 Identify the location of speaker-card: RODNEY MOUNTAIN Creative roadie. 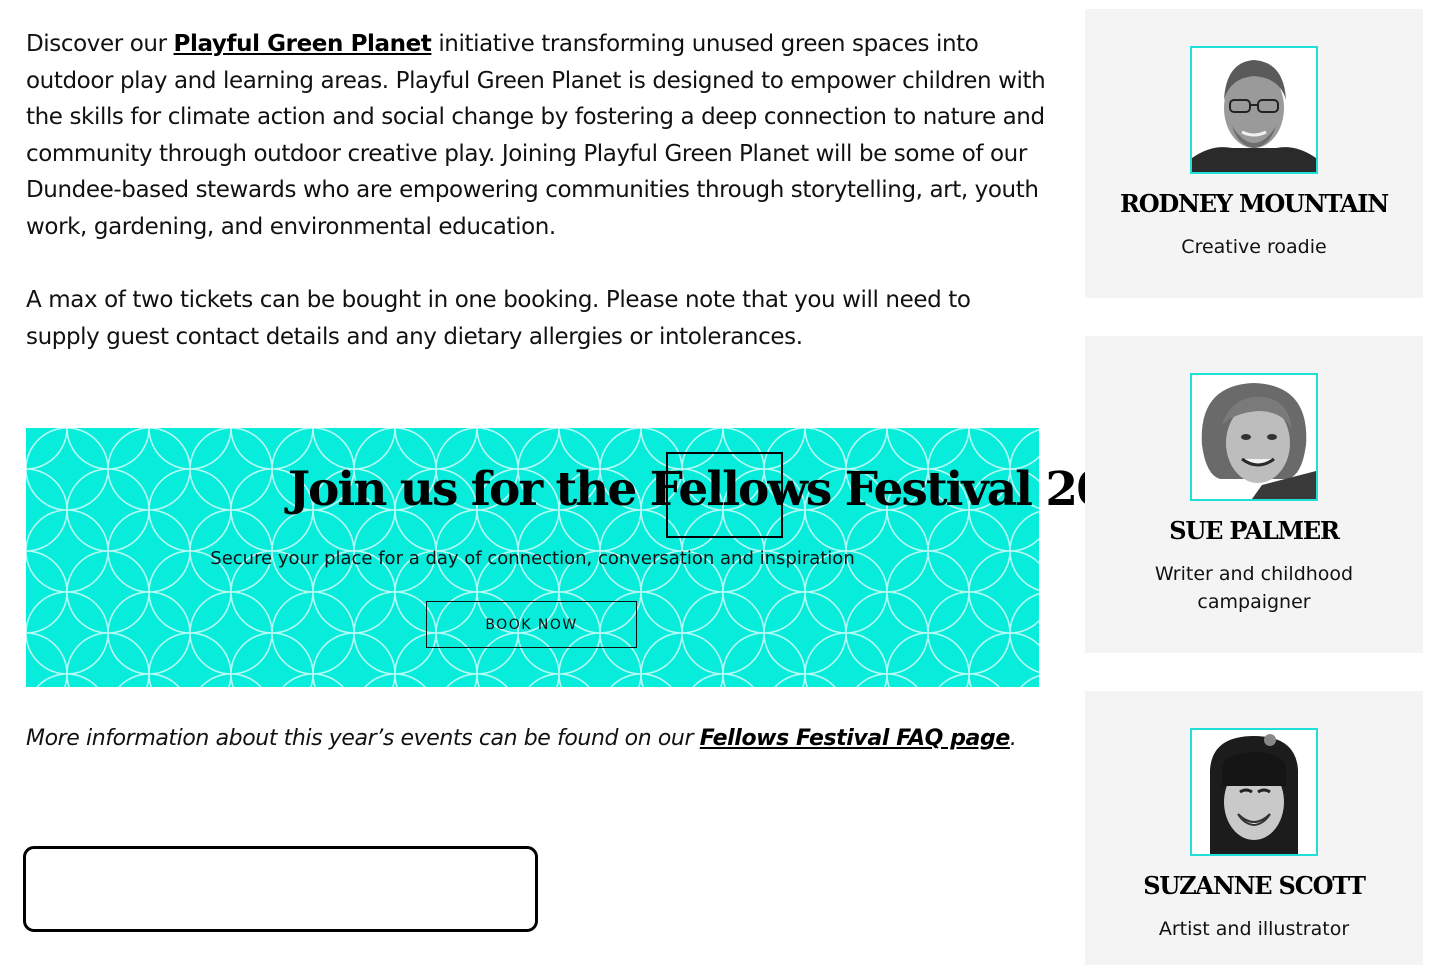
(1254, 153).